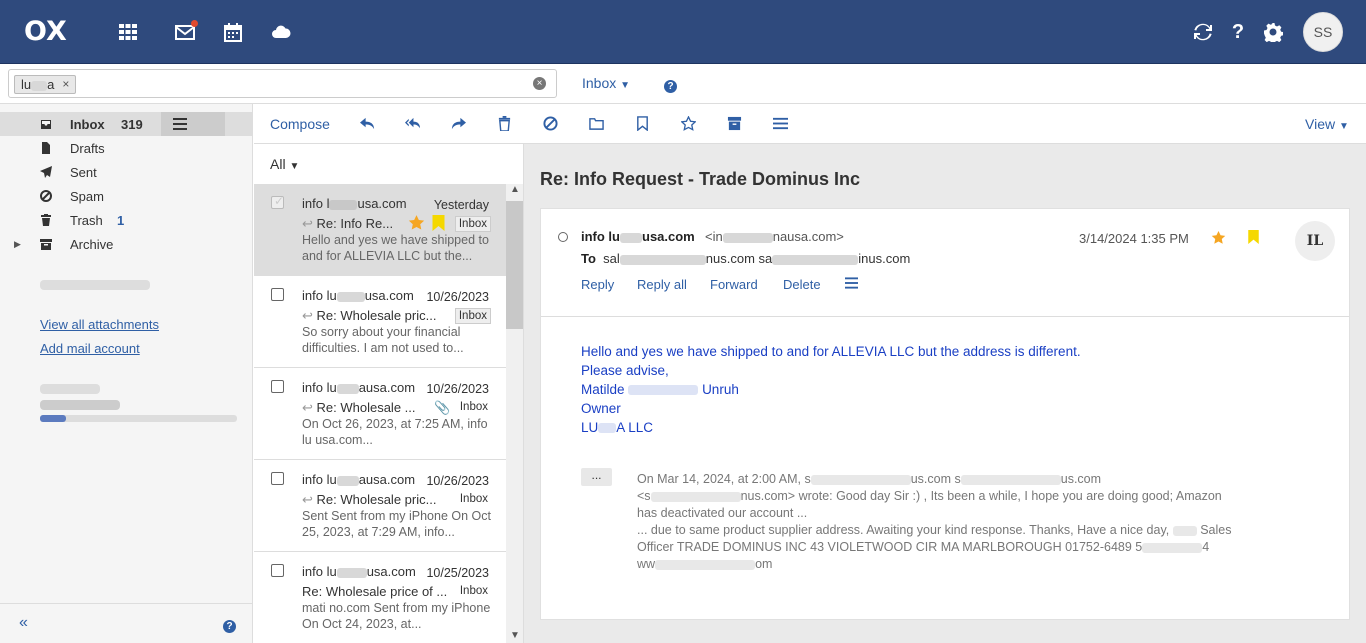 The height and width of the screenshot is (643, 1366). Describe the element at coordinates (1327, 124) in the screenshot. I see `view-dropdown: View ▼` at that location.